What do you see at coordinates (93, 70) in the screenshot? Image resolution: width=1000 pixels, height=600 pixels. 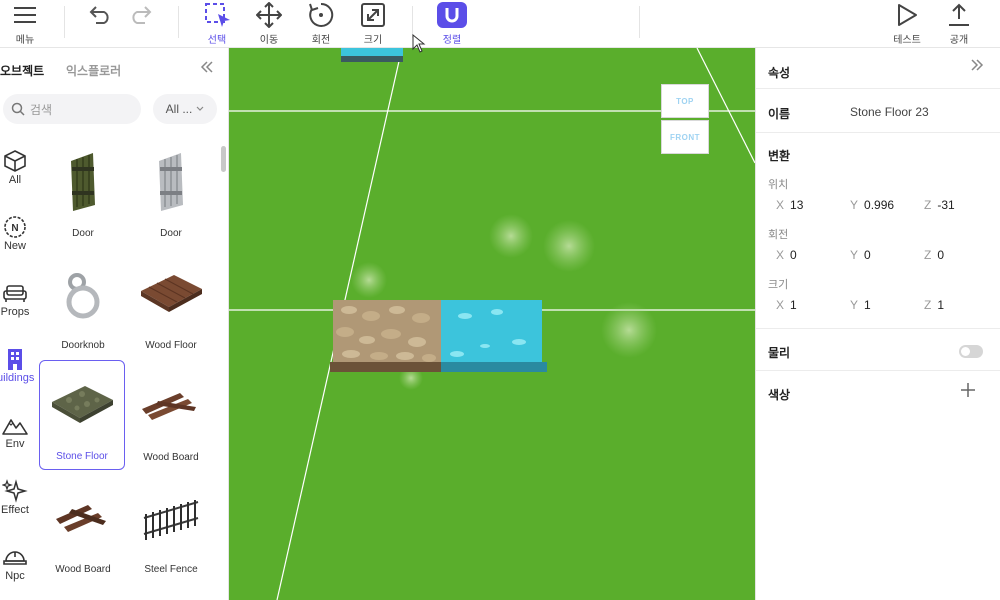 I see `tab-explorer: 익스플로러` at bounding box center [93, 70].